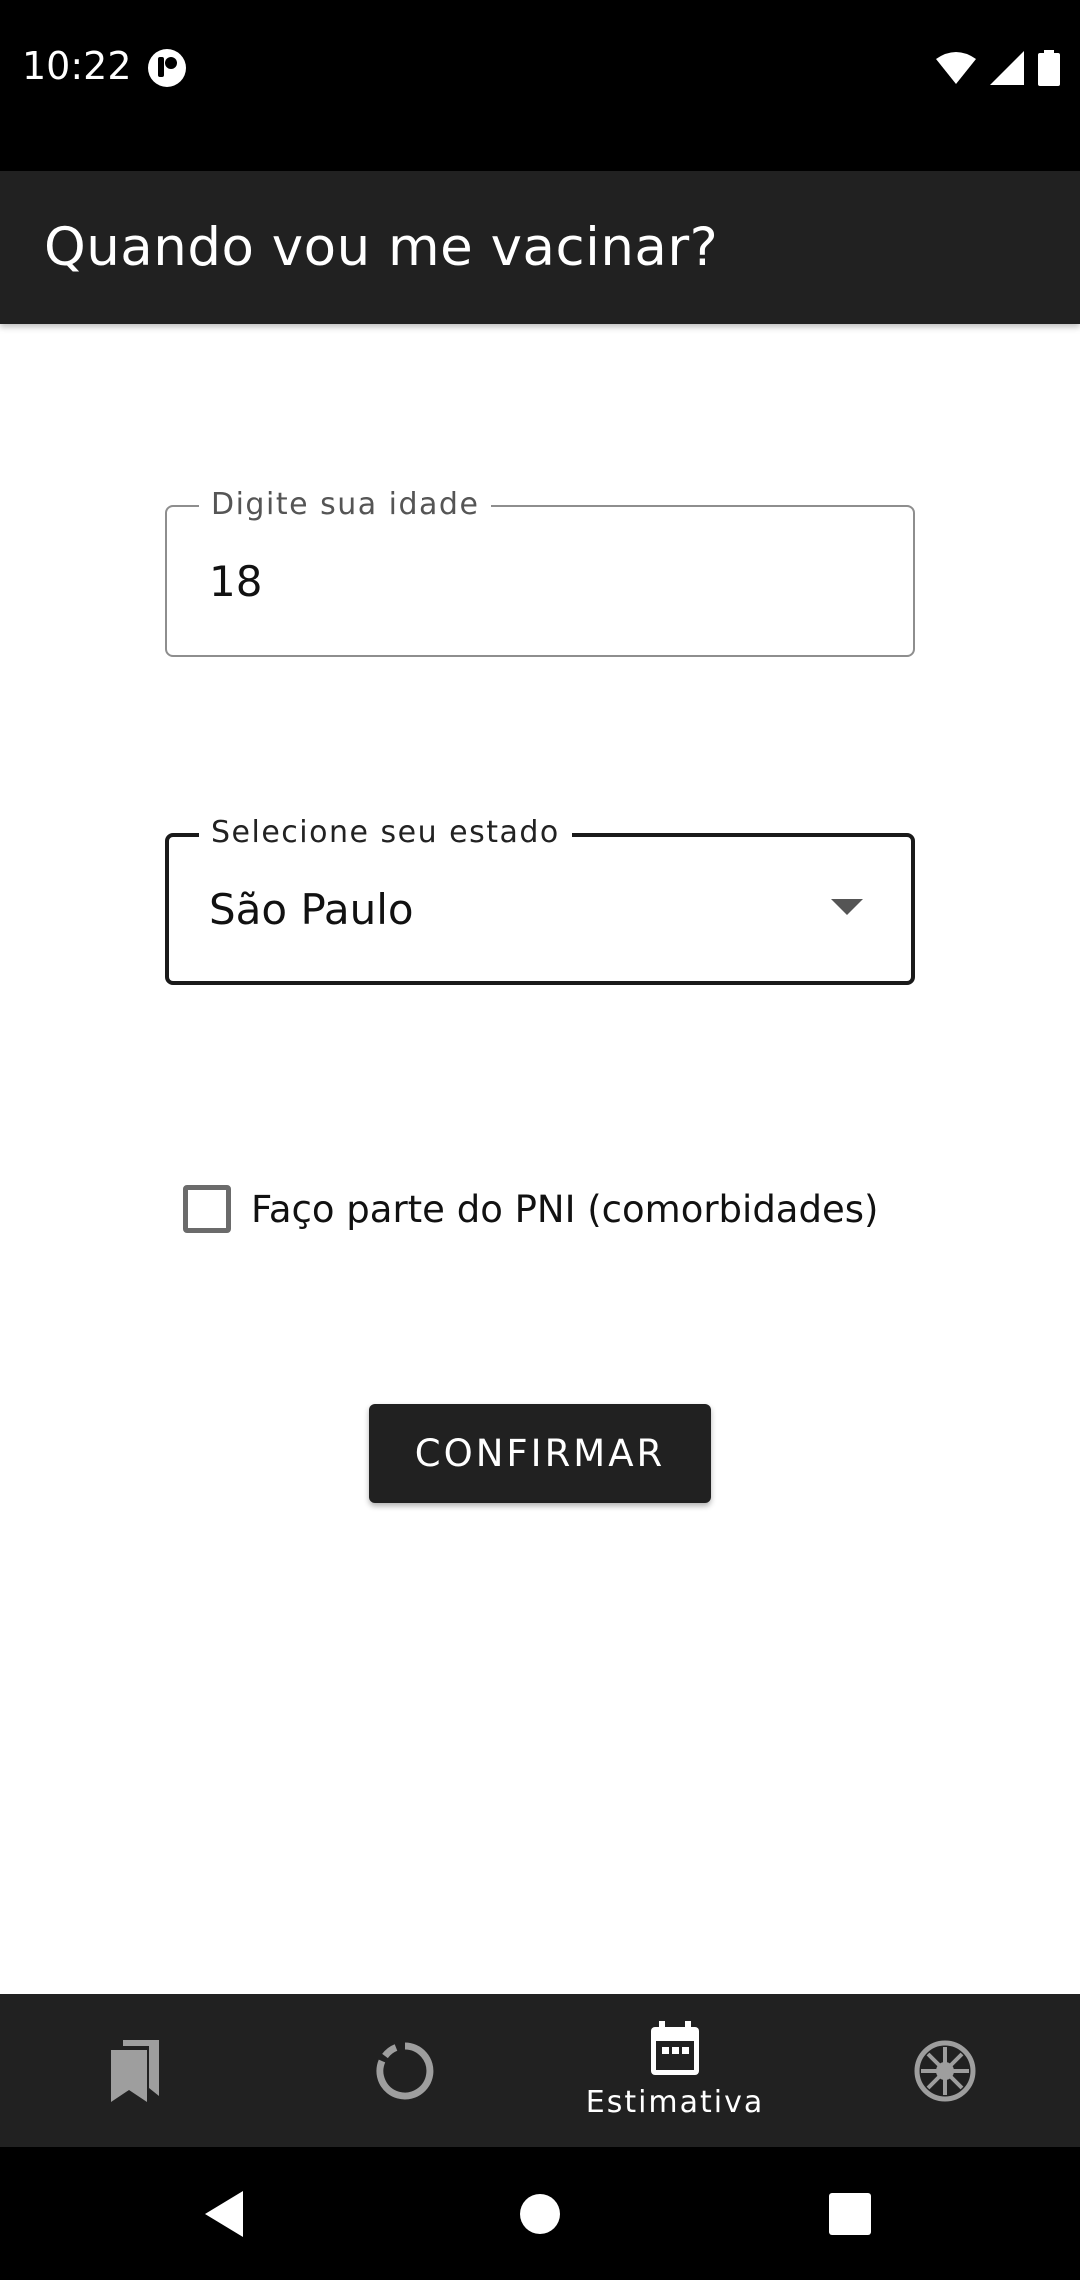 The width and height of the screenshot is (1080, 2280). Describe the element at coordinates (675, 2102) in the screenshot. I see `nav-label-estimativa: Estimativa` at that location.